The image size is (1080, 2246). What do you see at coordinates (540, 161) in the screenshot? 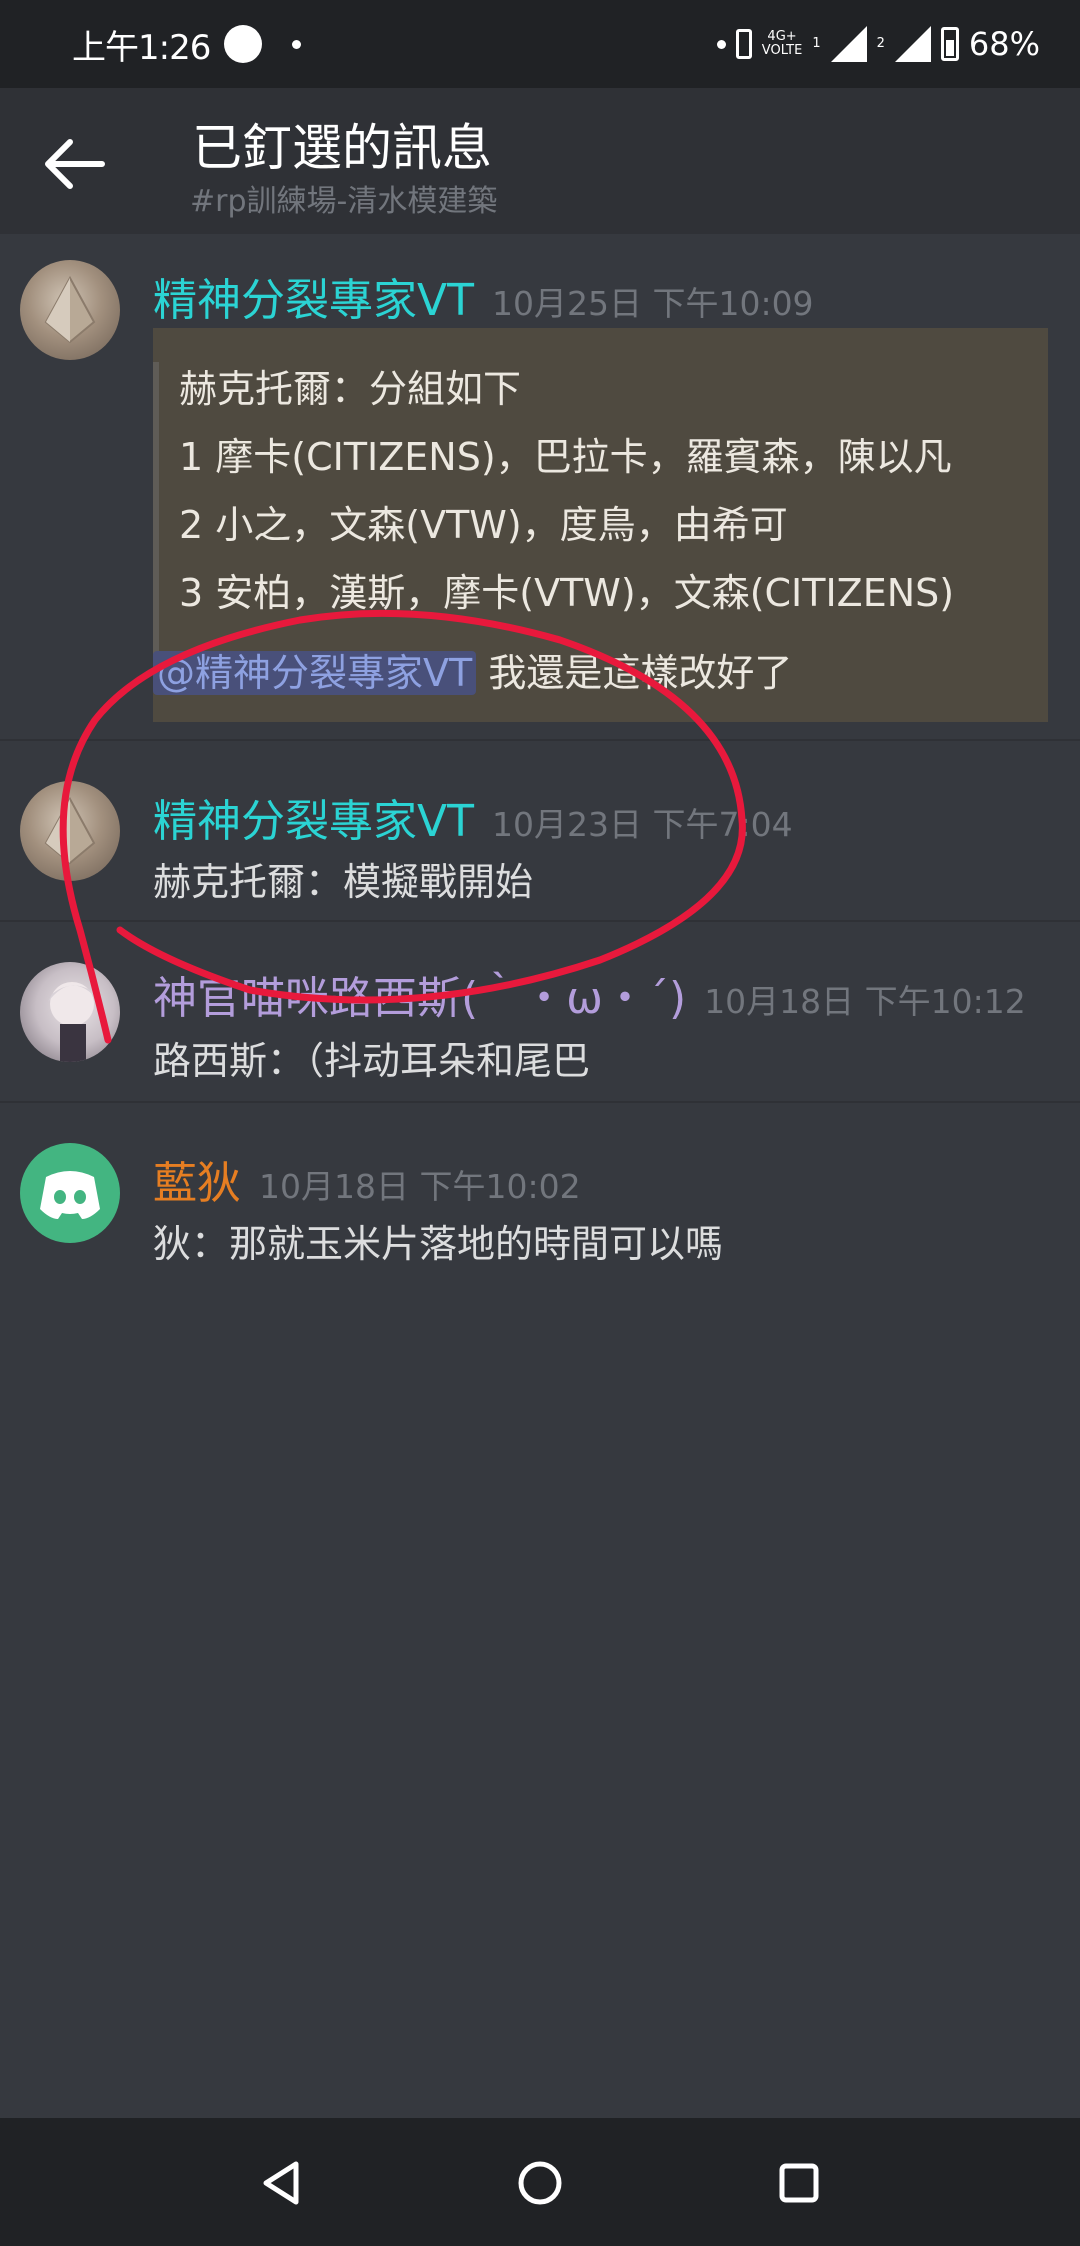
I see `header: 已釘選的訊息 #rp訓練場-清水模建築` at bounding box center [540, 161].